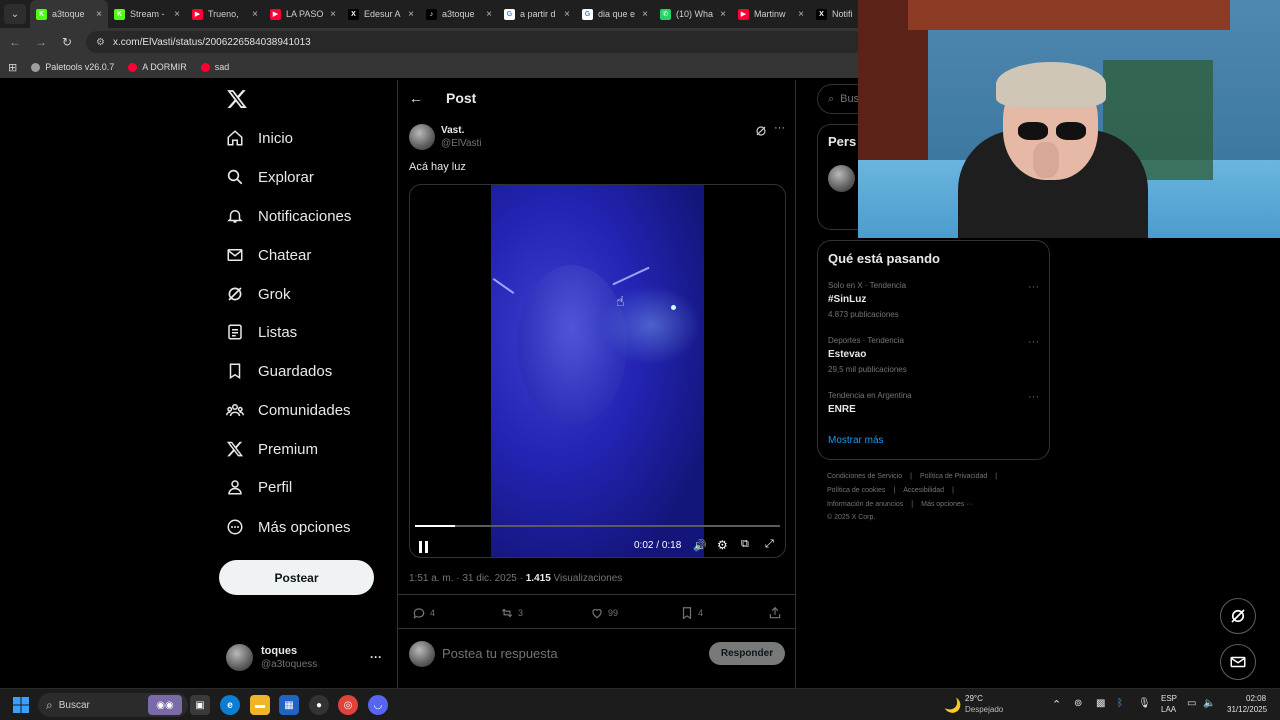 This screenshot has height=720, width=1280. I want to click on share-action, so click(775, 613).